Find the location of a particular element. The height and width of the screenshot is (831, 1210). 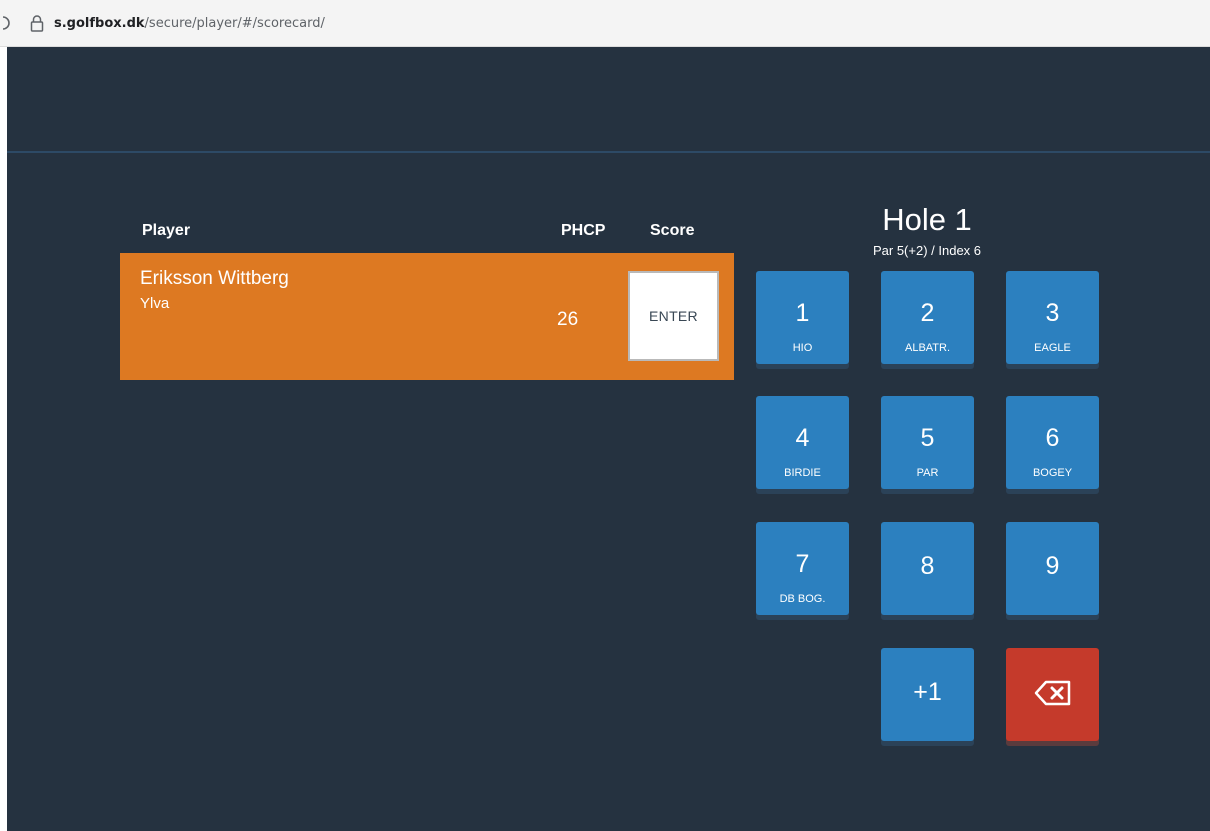

key-number: +1 is located at coordinates (927, 692).